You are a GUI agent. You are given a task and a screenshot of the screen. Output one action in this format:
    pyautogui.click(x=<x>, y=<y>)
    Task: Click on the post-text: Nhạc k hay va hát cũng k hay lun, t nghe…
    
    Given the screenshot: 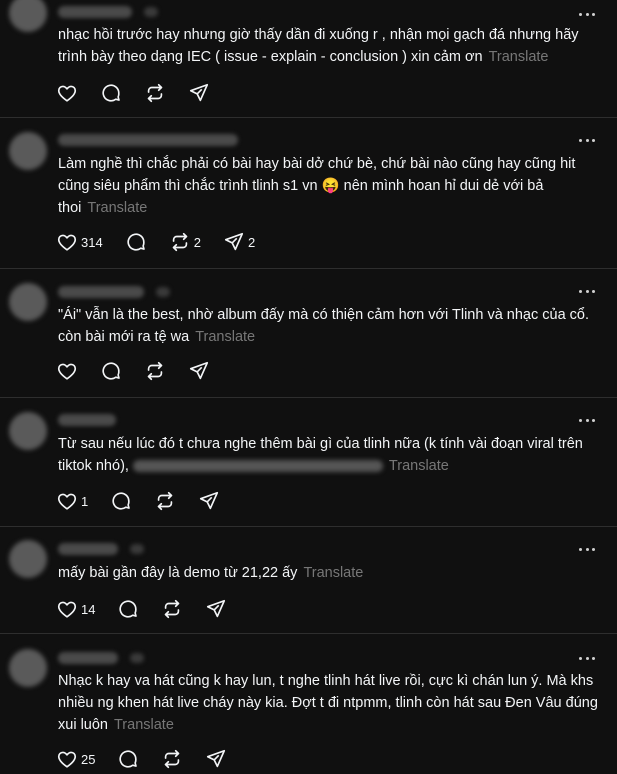 What is the action you would take?
    pyautogui.click(x=328, y=703)
    